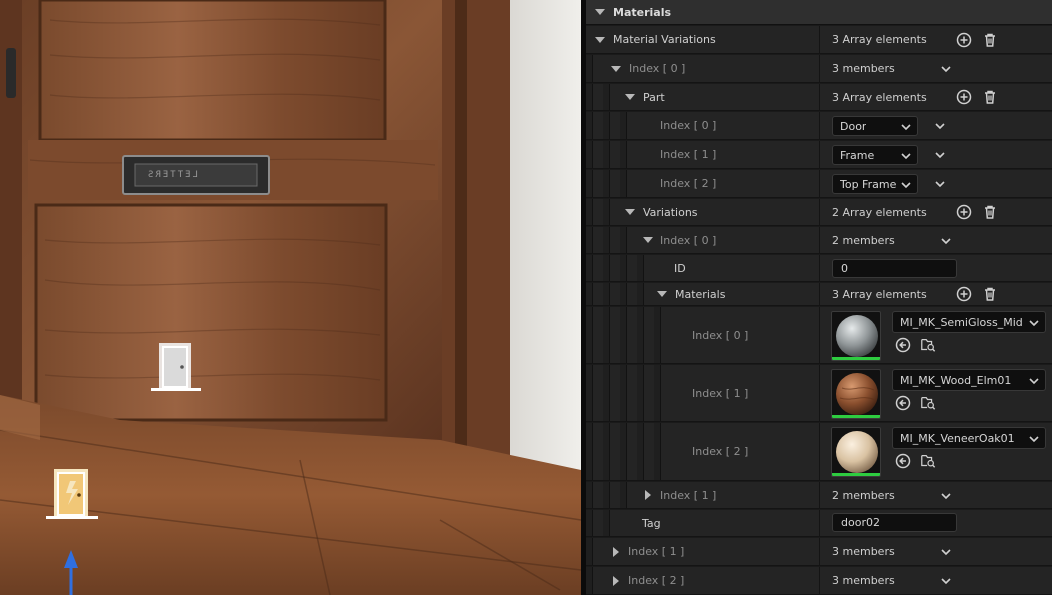 The width and height of the screenshot is (1052, 595). What do you see at coordinates (819, 268) in the screenshot?
I see `id-row: ID 0` at bounding box center [819, 268].